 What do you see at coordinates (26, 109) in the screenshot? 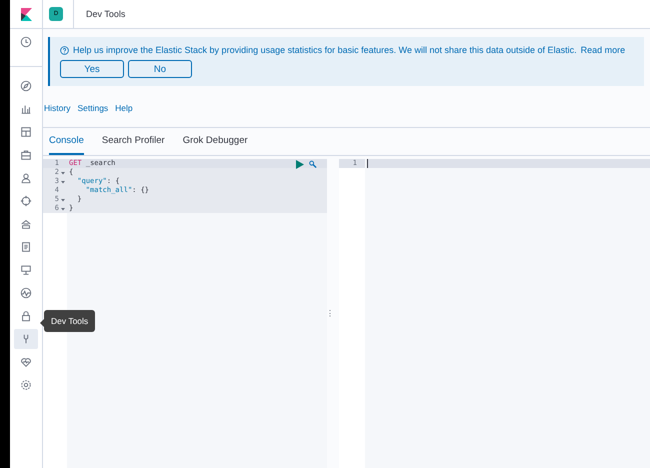
I see `chart-icon` at bounding box center [26, 109].